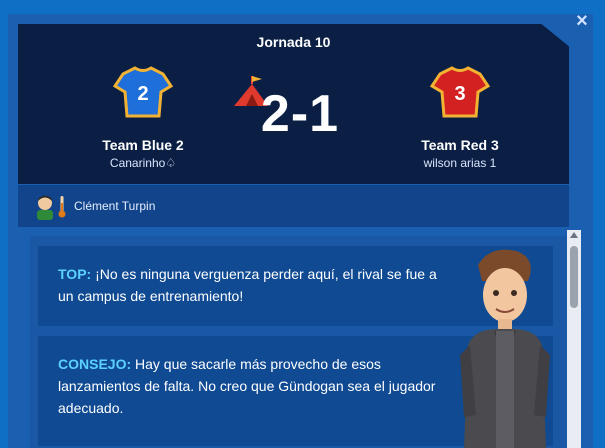  What do you see at coordinates (505, 348) in the screenshot?
I see `assistant-character-icon` at bounding box center [505, 348].